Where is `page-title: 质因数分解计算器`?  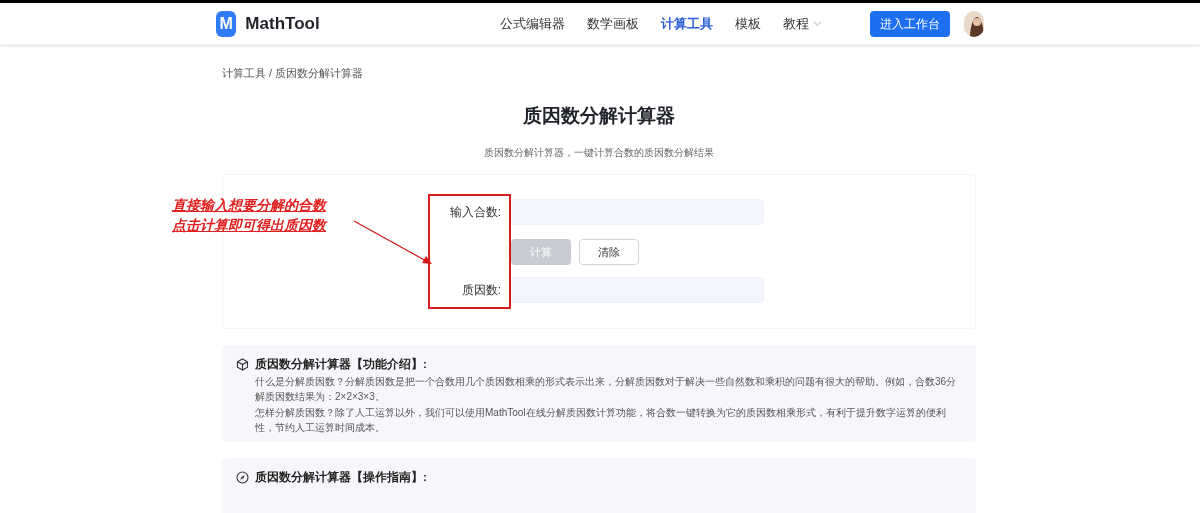 page-title: 质因数分解计算器 is located at coordinates (599, 115).